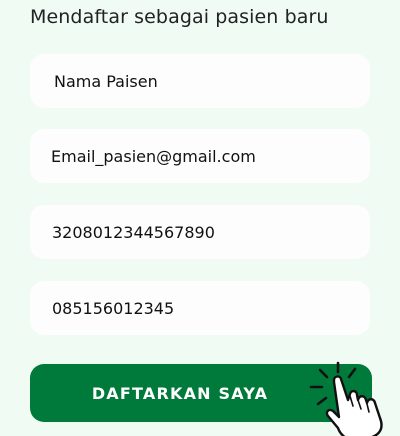 This screenshot has width=400, height=436. Describe the element at coordinates (133, 232) in the screenshot. I see `nik-field-value: 3208012344567890` at that location.